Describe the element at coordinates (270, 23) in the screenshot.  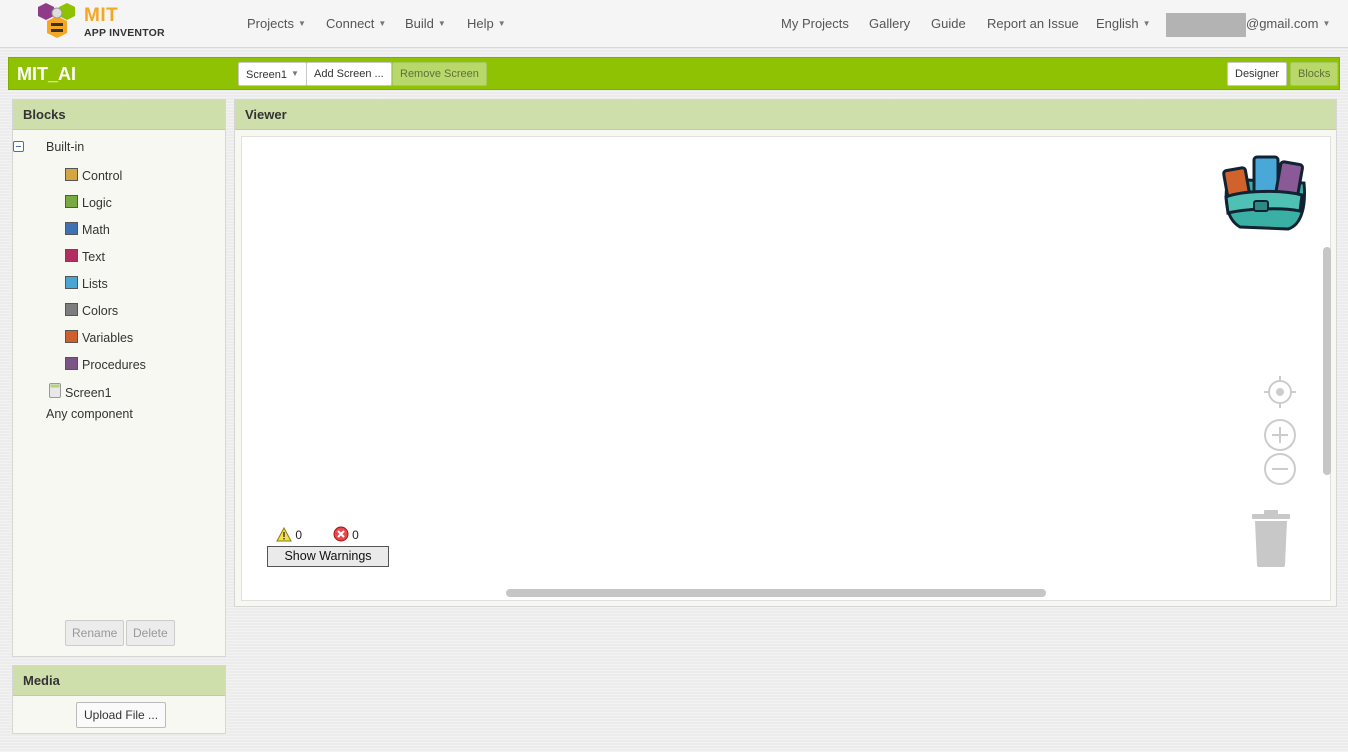
I see `menu-projects-label: Projects` at that location.